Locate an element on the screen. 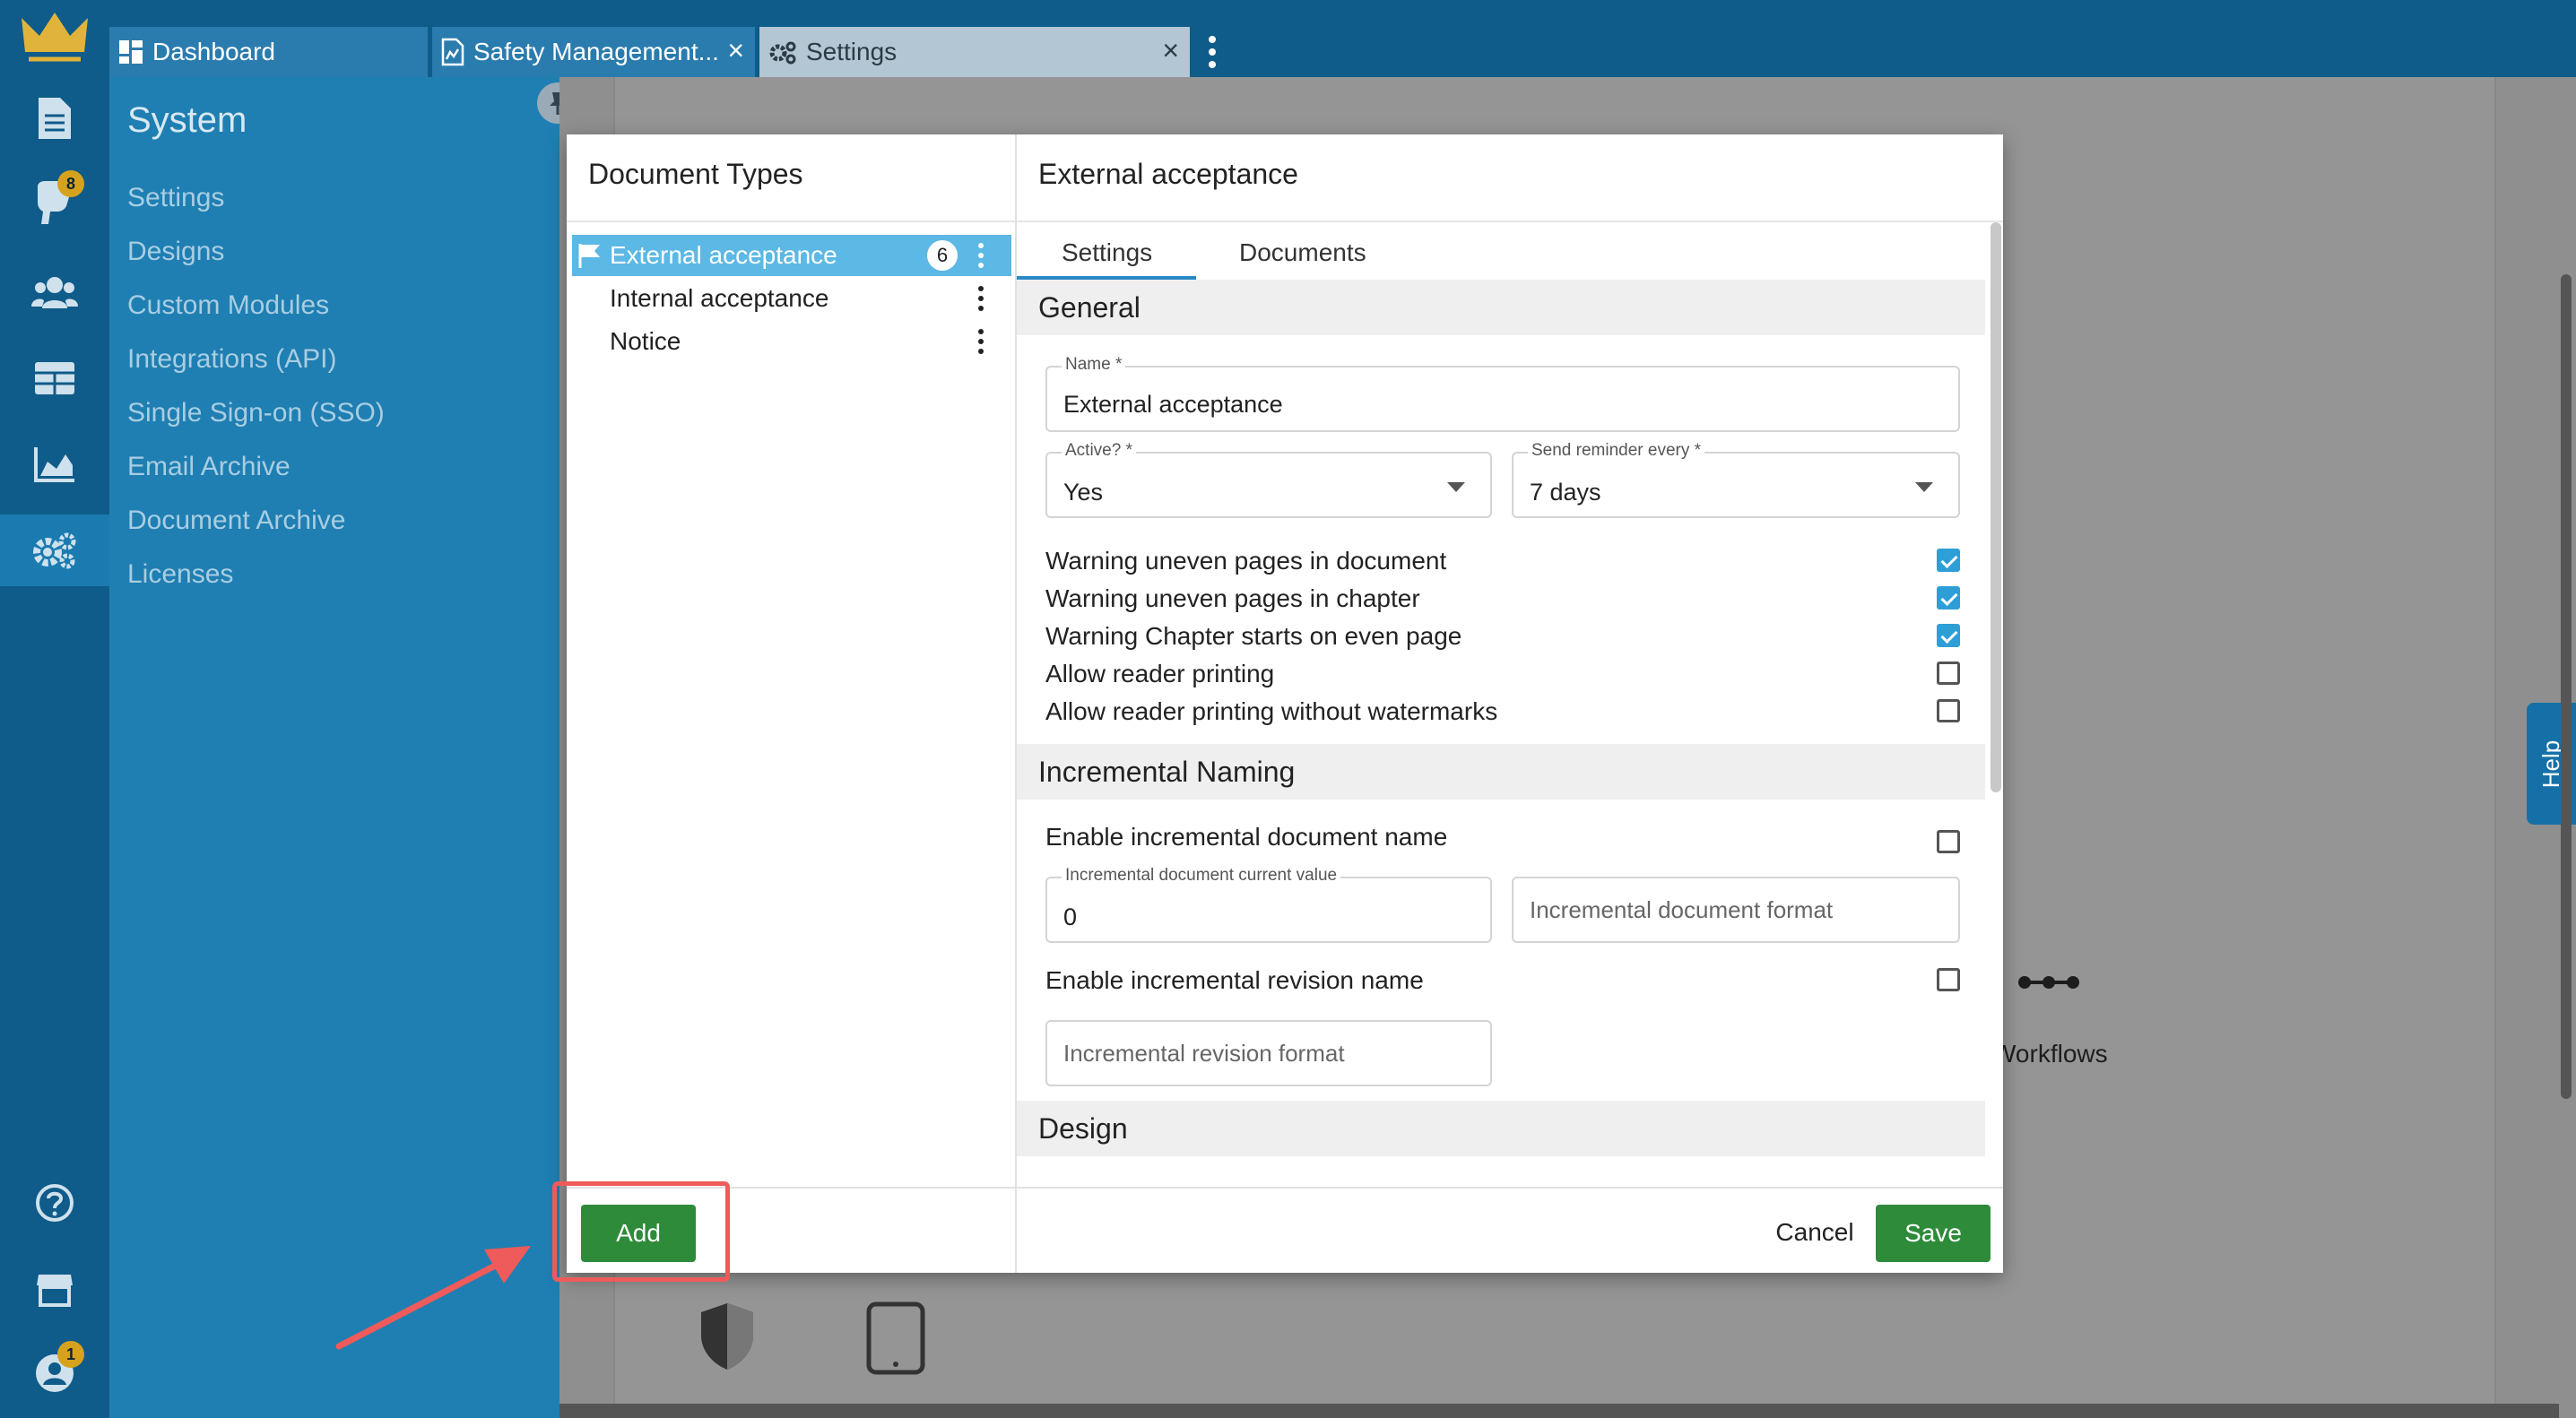 The width and height of the screenshot is (2576, 1418). sidebar-item-licenses: Licenses is located at coordinates (180, 574).